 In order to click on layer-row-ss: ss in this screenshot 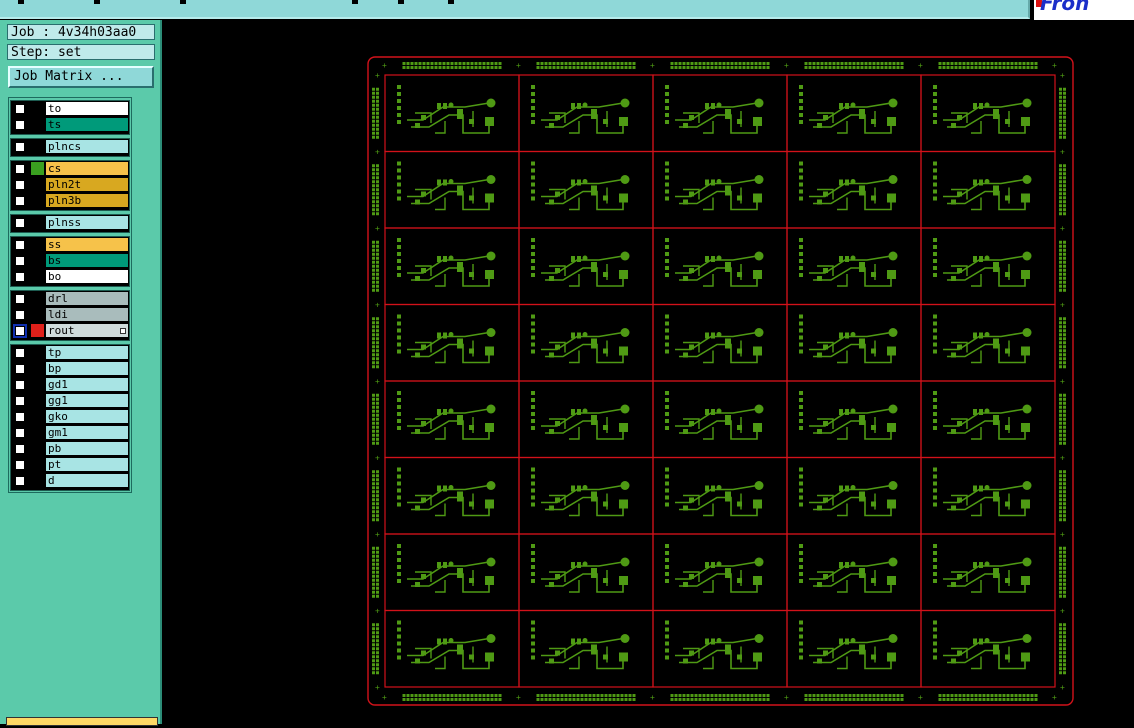, I will do `click(70, 244)`.